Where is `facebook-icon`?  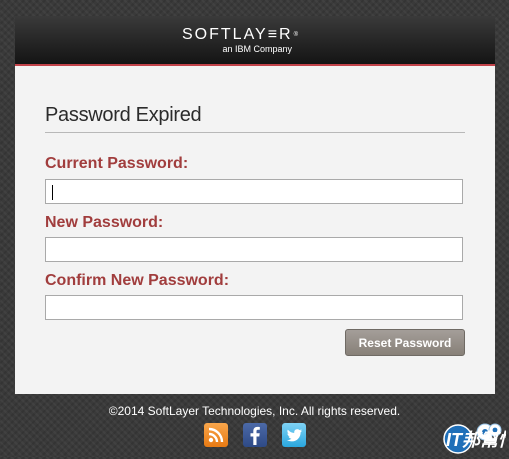 facebook-icon is located at coordinates (255, 435).